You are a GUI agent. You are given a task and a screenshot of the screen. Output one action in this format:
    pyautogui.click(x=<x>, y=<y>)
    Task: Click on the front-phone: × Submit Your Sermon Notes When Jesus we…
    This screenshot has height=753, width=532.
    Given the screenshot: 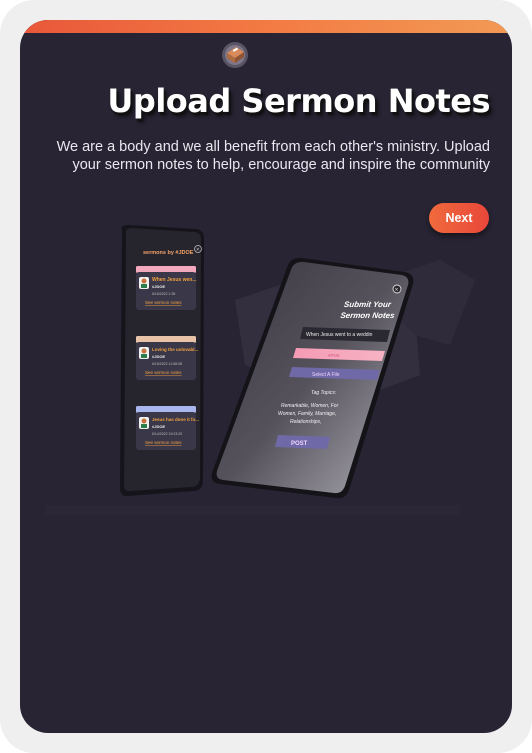 What is the action you would take?
    pyautogui.click(x=312, y=378)
    